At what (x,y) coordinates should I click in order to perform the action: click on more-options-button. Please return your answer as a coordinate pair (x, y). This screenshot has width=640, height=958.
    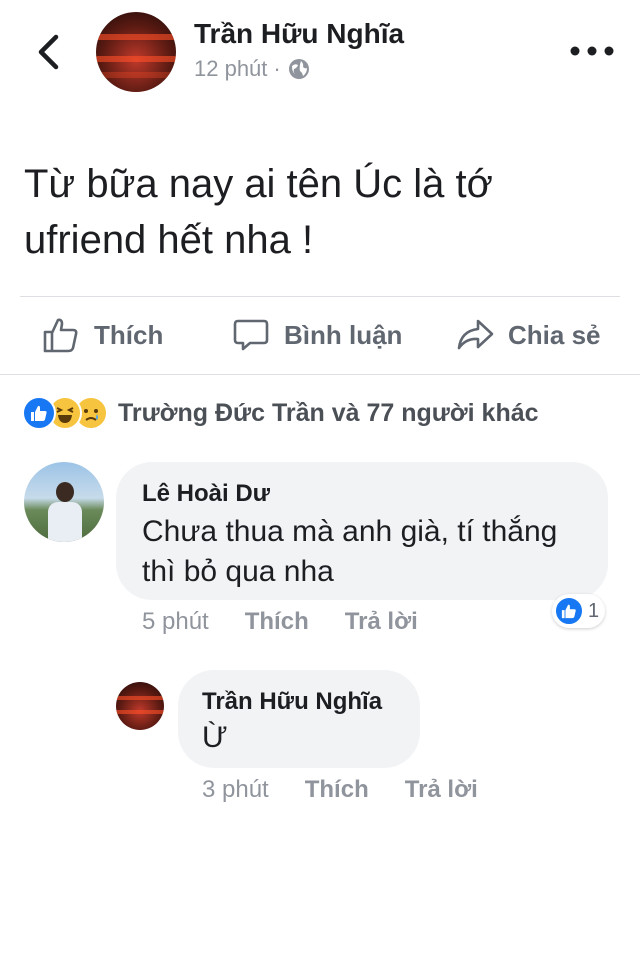
    Looking at the image, I should click on (592, 51).